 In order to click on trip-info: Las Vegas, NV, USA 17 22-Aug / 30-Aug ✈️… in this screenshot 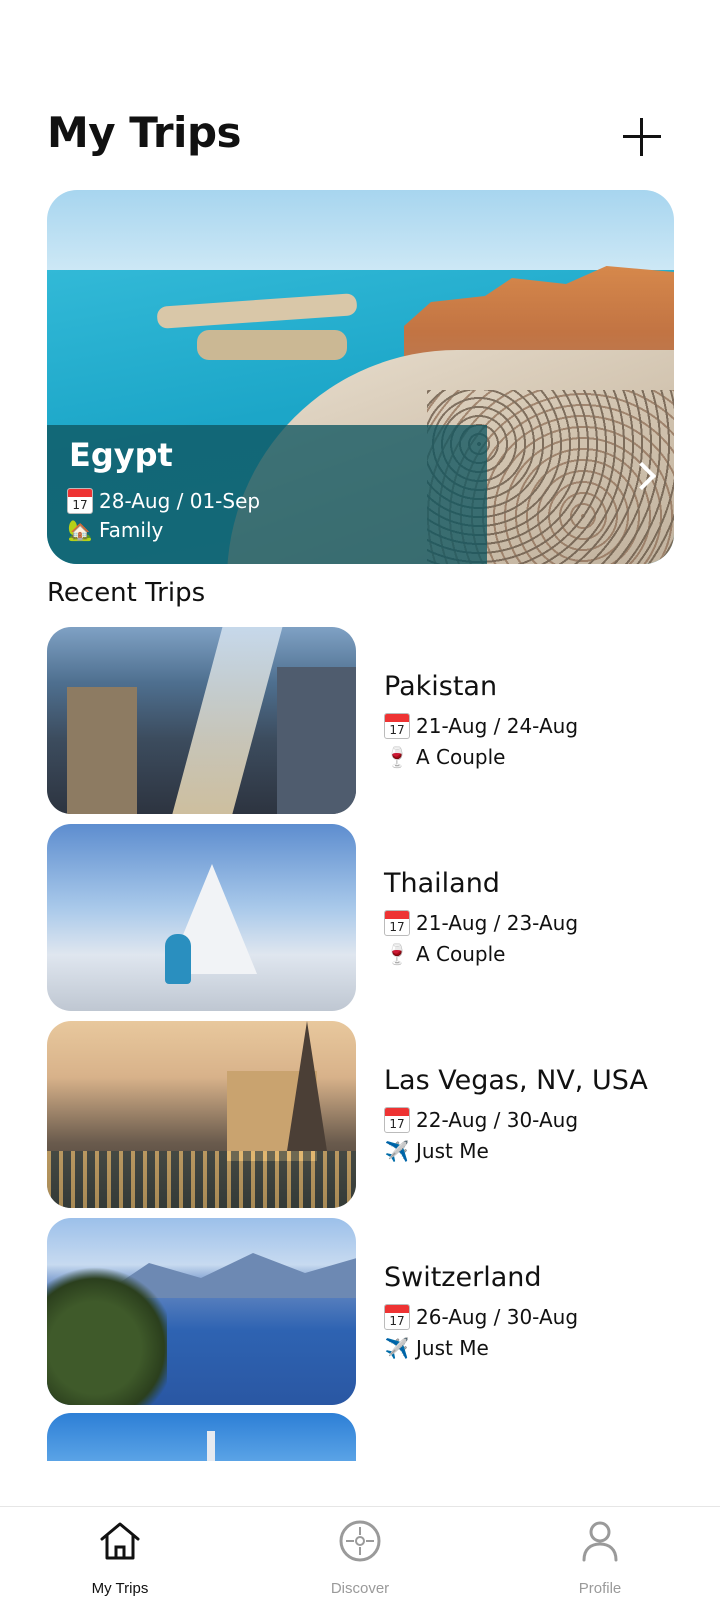, I will do `click(516, 1115)`.